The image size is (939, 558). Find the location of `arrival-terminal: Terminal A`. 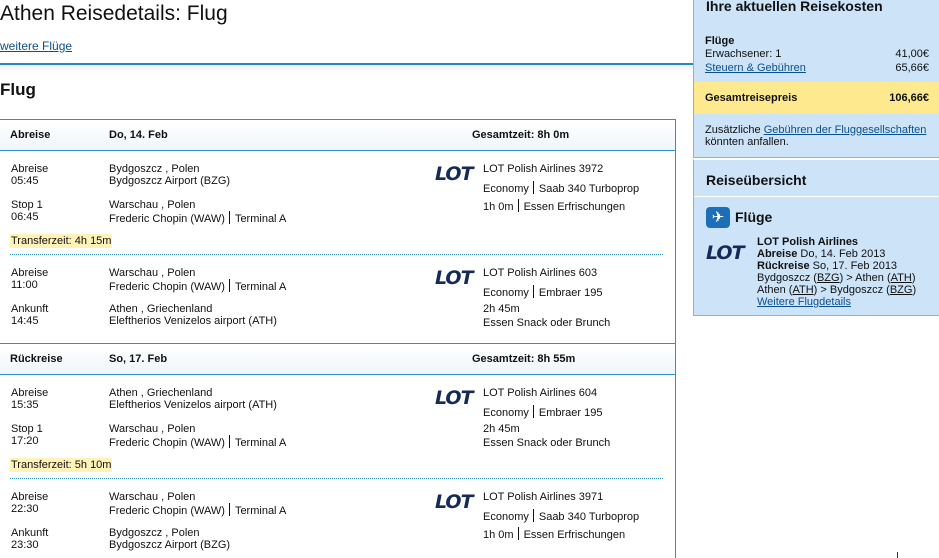

arrival-terminal: Terminal A is located at coordinates (260, 219).